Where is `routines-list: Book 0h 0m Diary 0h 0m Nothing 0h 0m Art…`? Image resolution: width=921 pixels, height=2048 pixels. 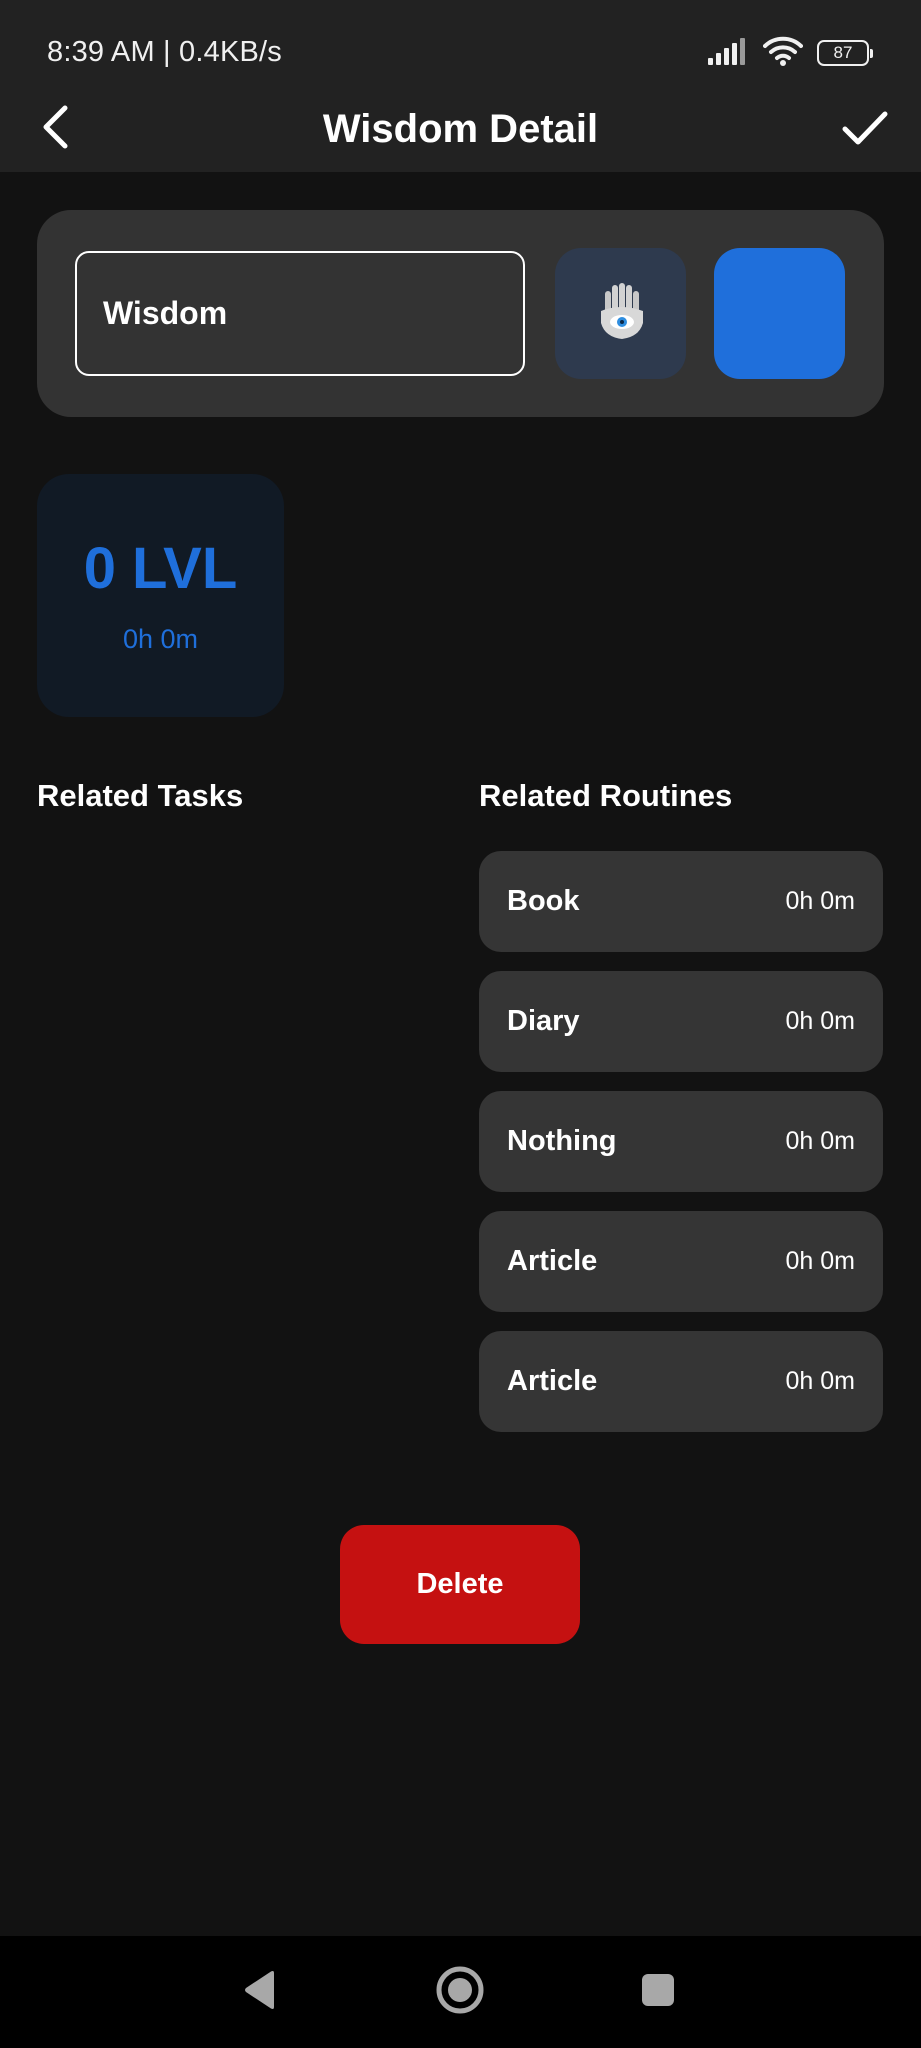
routines-list: Book 0h 0m Diary 0h 0m Nothing 0h 0m Art… is located at coordinates (681, 1151).